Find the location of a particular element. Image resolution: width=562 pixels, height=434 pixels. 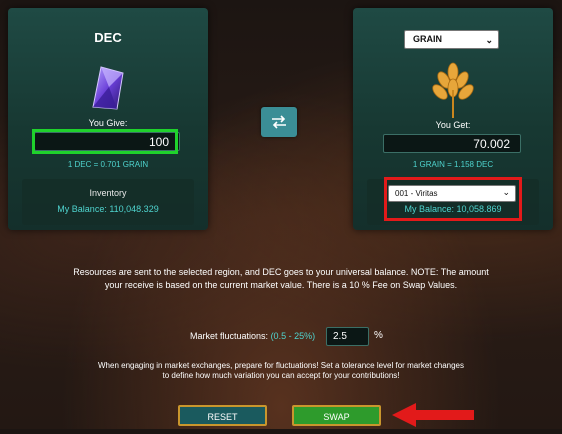

swap-button: SWAP is located at coordinates (336, 415).